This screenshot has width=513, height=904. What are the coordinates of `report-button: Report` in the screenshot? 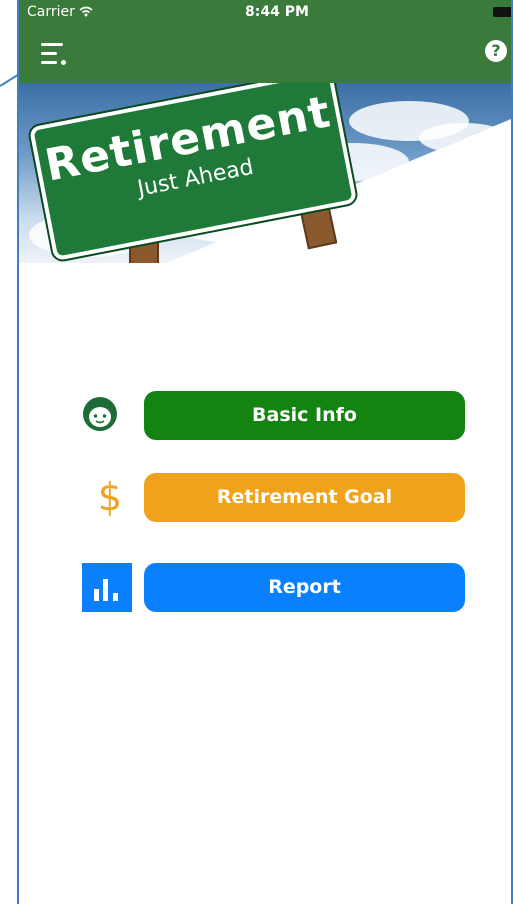 It's located at (304, 587).